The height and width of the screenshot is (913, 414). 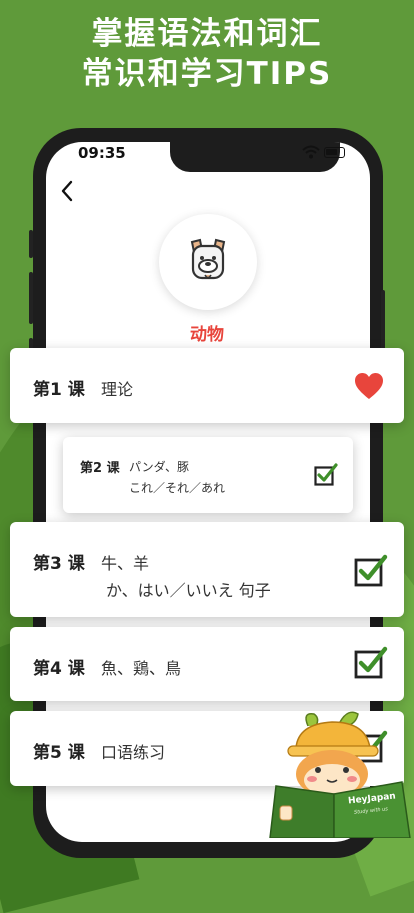 What do you see at coordinates (188, 590) in the screenshot?
I see `lesson-subtitle: か、はい／いいえ 句子` at bounding box center [188, 590].